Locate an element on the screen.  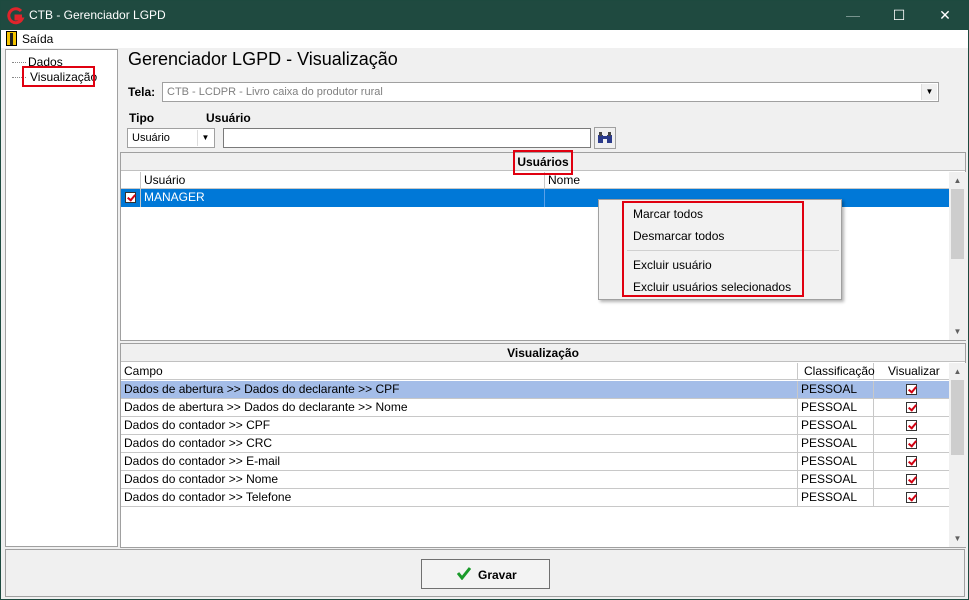
title-bar: CTB - Gerenciador LGPD — ☐ ✕ is located at coordinates (484, 15).